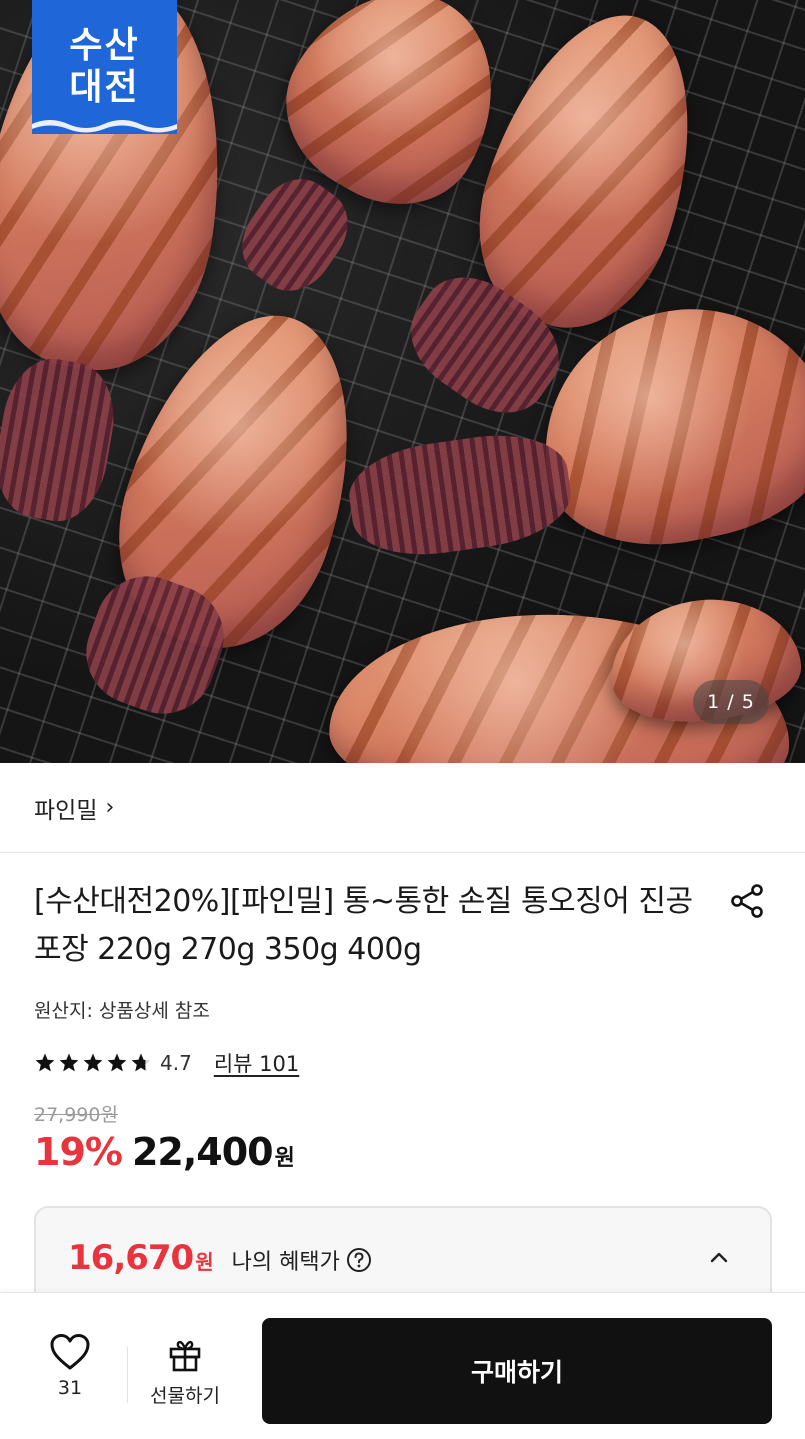 This screenshot has height=1439, width=805. I want to click on rating-row: 4.7 리뷰 101, so click(166, 1063).